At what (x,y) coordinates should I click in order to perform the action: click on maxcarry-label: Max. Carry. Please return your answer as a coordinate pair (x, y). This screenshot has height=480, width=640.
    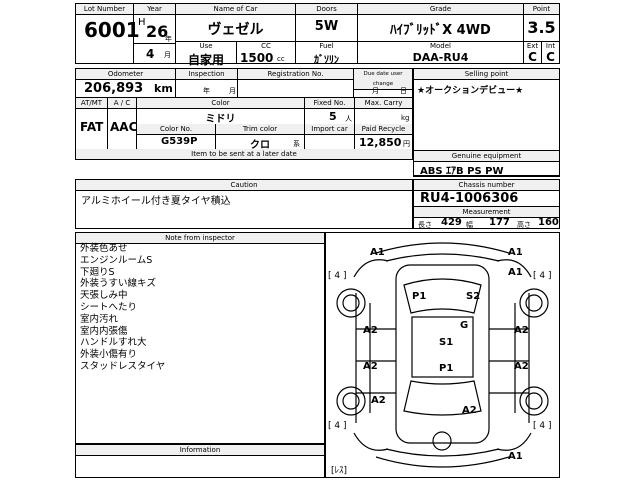
    Looking at the image, I should click on (383, 103).